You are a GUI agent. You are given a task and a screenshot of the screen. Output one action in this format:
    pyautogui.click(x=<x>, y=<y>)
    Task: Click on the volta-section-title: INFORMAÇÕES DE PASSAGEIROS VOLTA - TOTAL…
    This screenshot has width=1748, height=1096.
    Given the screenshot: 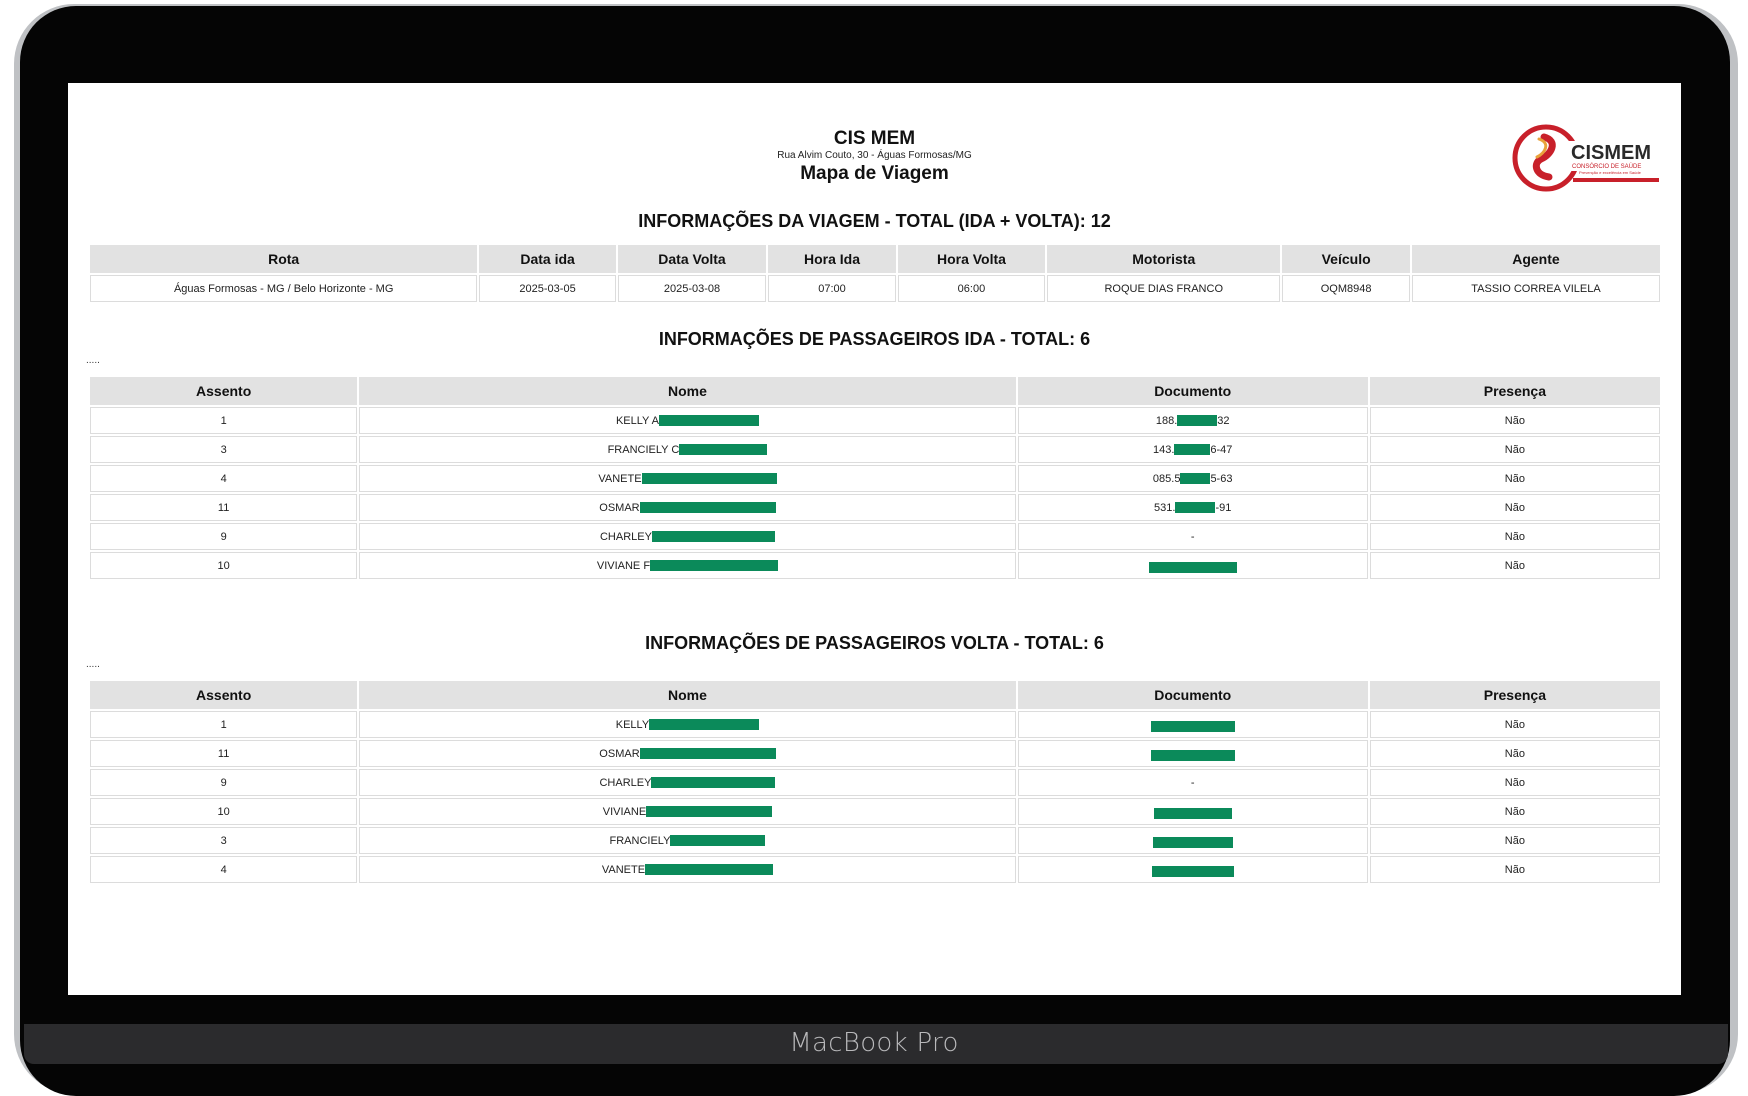 What is the action you would take?
    pyautogui.click(x=874, y=643)
    